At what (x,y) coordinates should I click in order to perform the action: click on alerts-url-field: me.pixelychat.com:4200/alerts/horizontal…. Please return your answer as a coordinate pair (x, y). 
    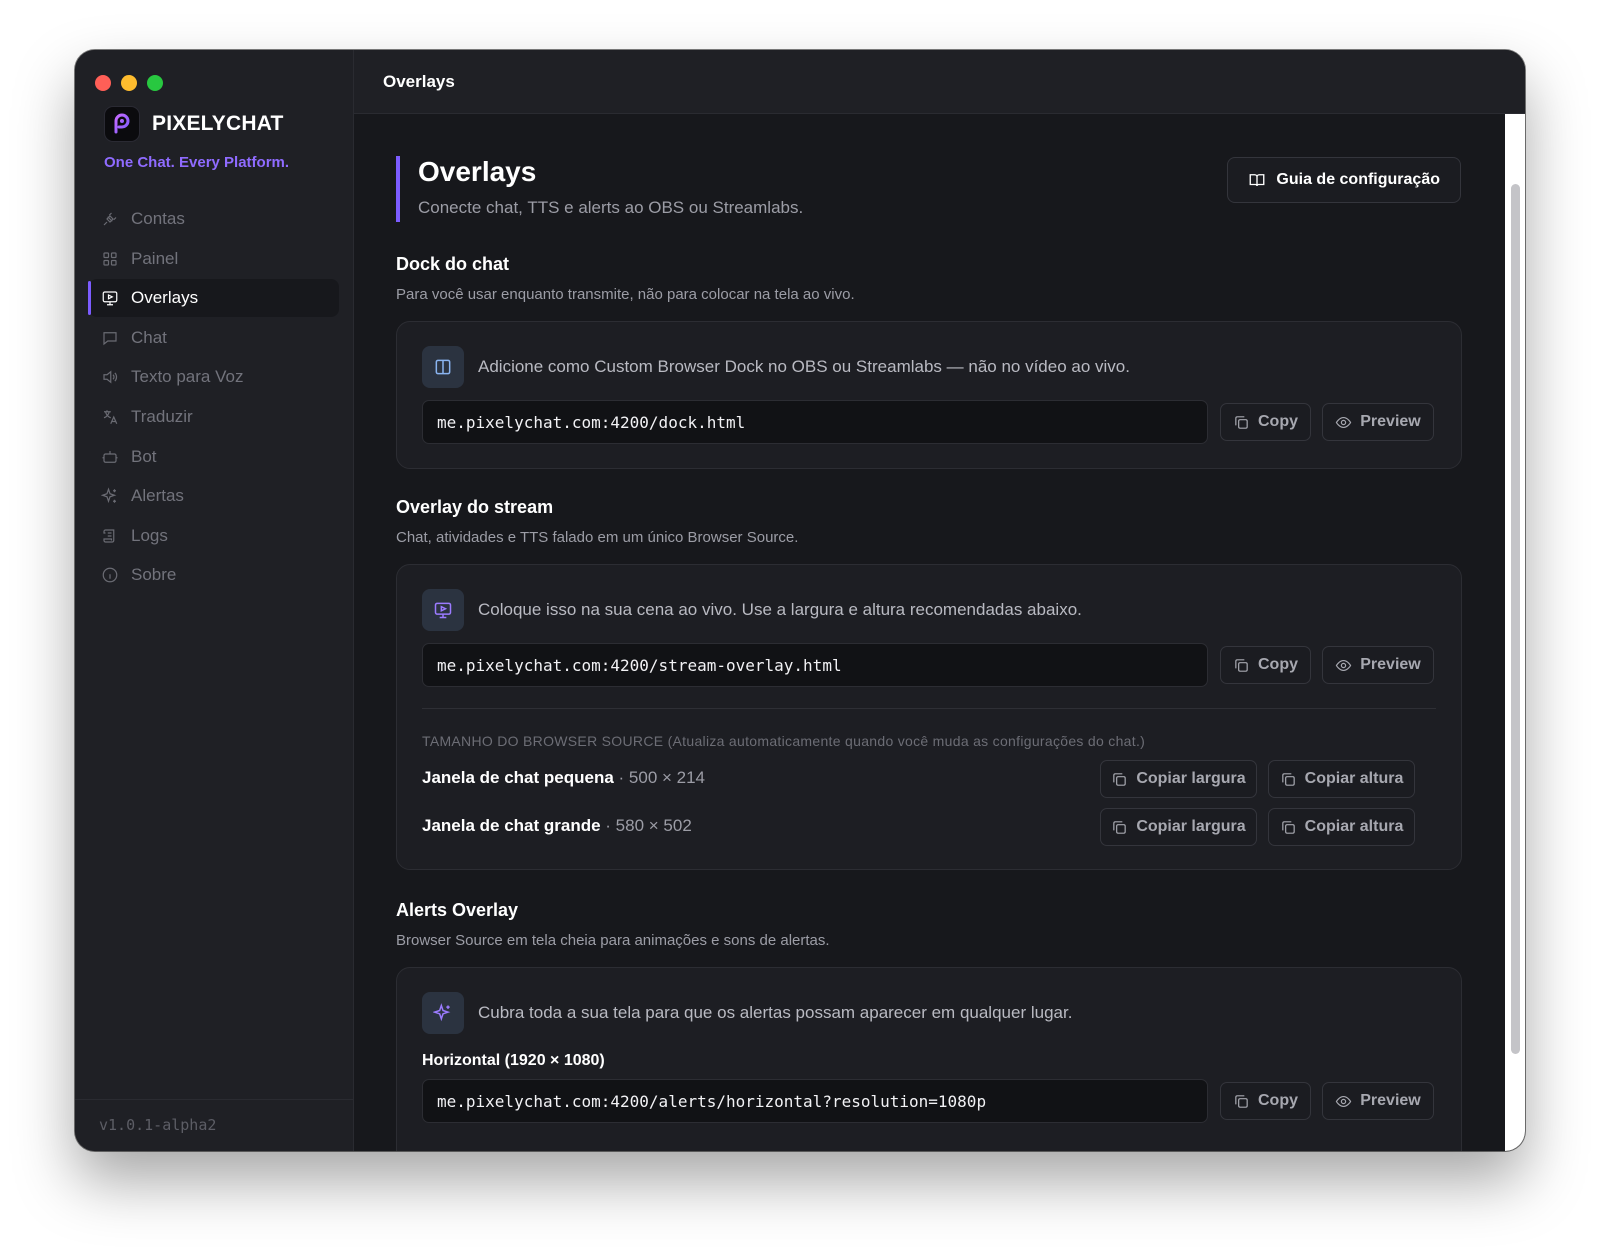
    Looking at the image, I should click on (815, 1101).